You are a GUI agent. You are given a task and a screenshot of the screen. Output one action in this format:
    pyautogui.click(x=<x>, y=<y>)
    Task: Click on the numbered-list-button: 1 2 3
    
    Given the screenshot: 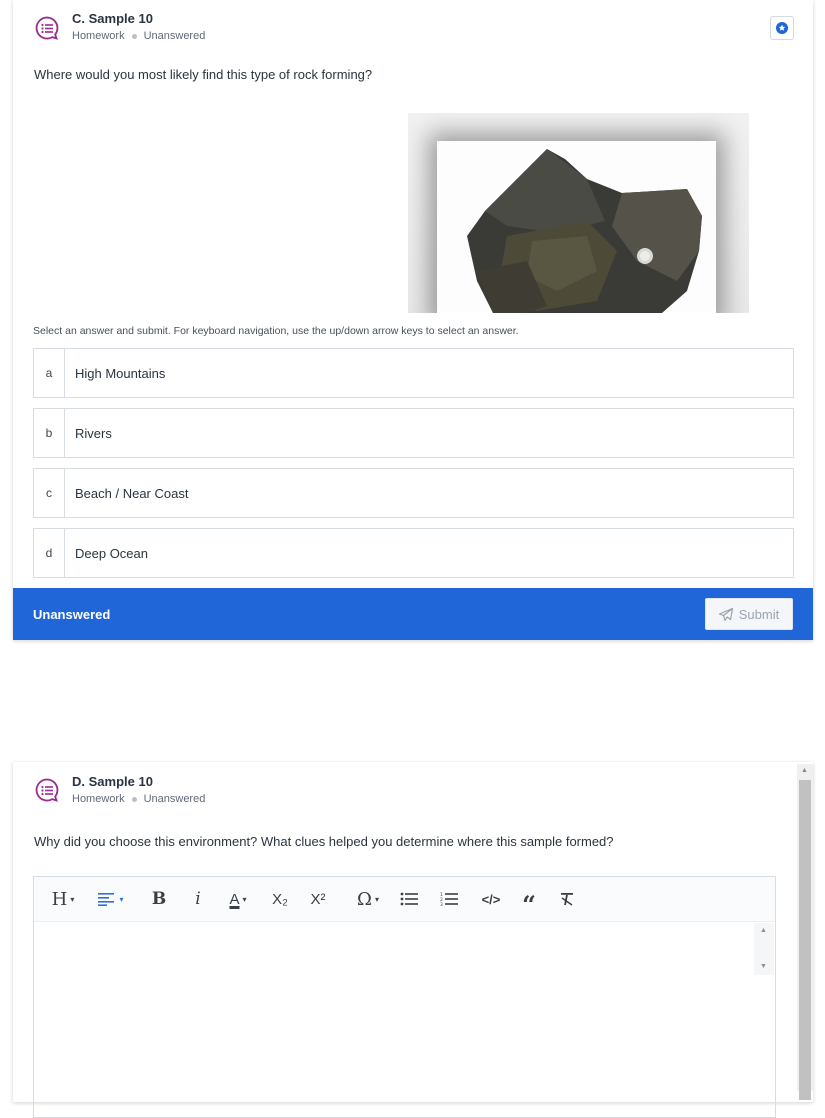 What is the action you would take?
    pyautogui.click(x=449, y=899)
    